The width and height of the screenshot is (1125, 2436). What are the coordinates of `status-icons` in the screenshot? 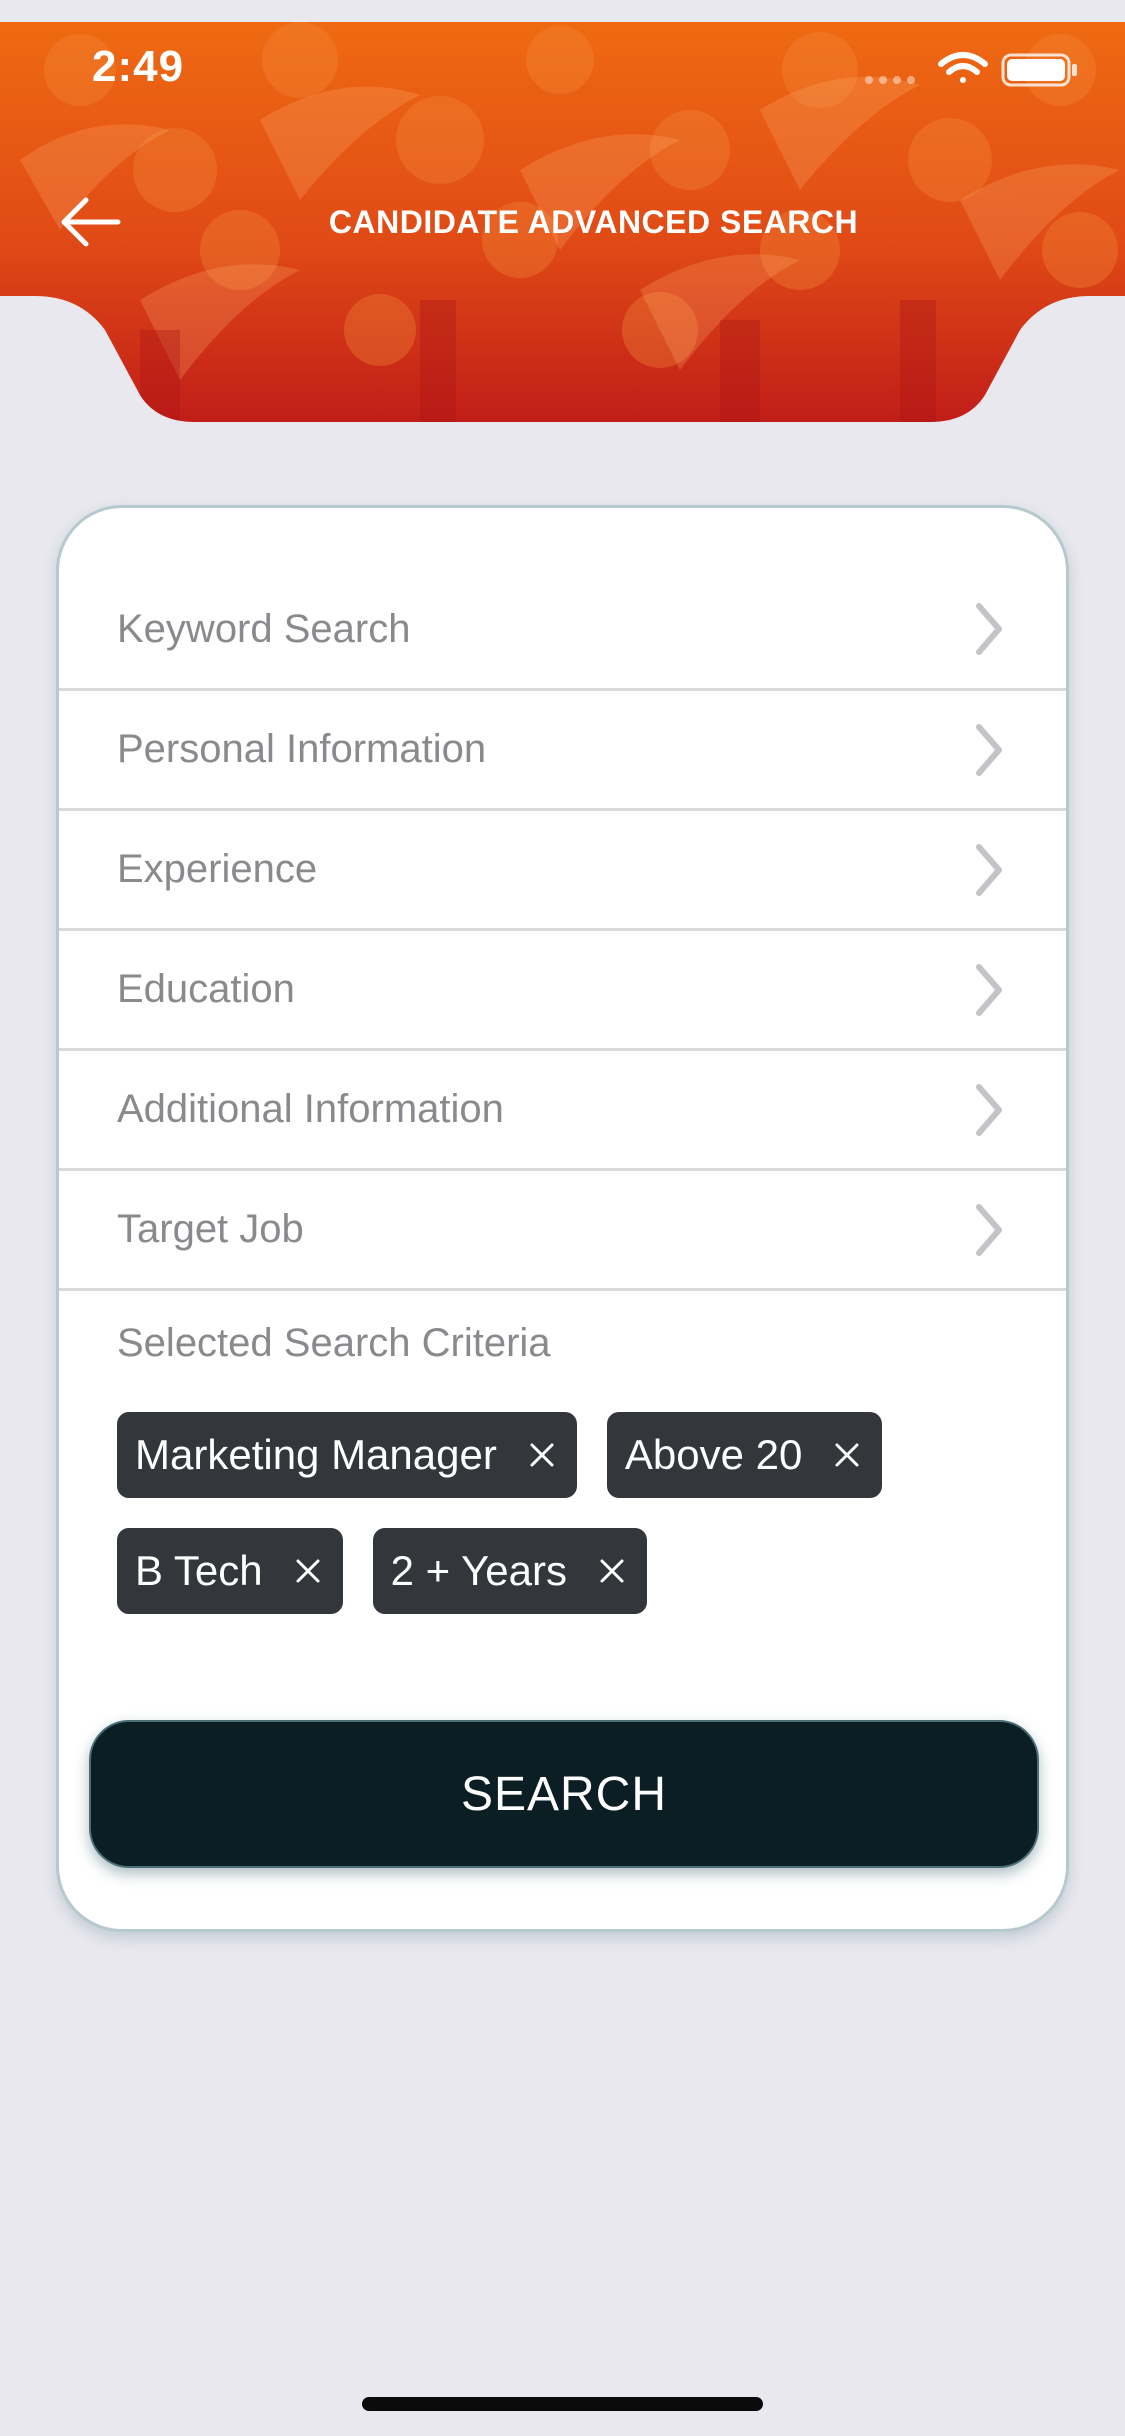 It's located at (971, 69).